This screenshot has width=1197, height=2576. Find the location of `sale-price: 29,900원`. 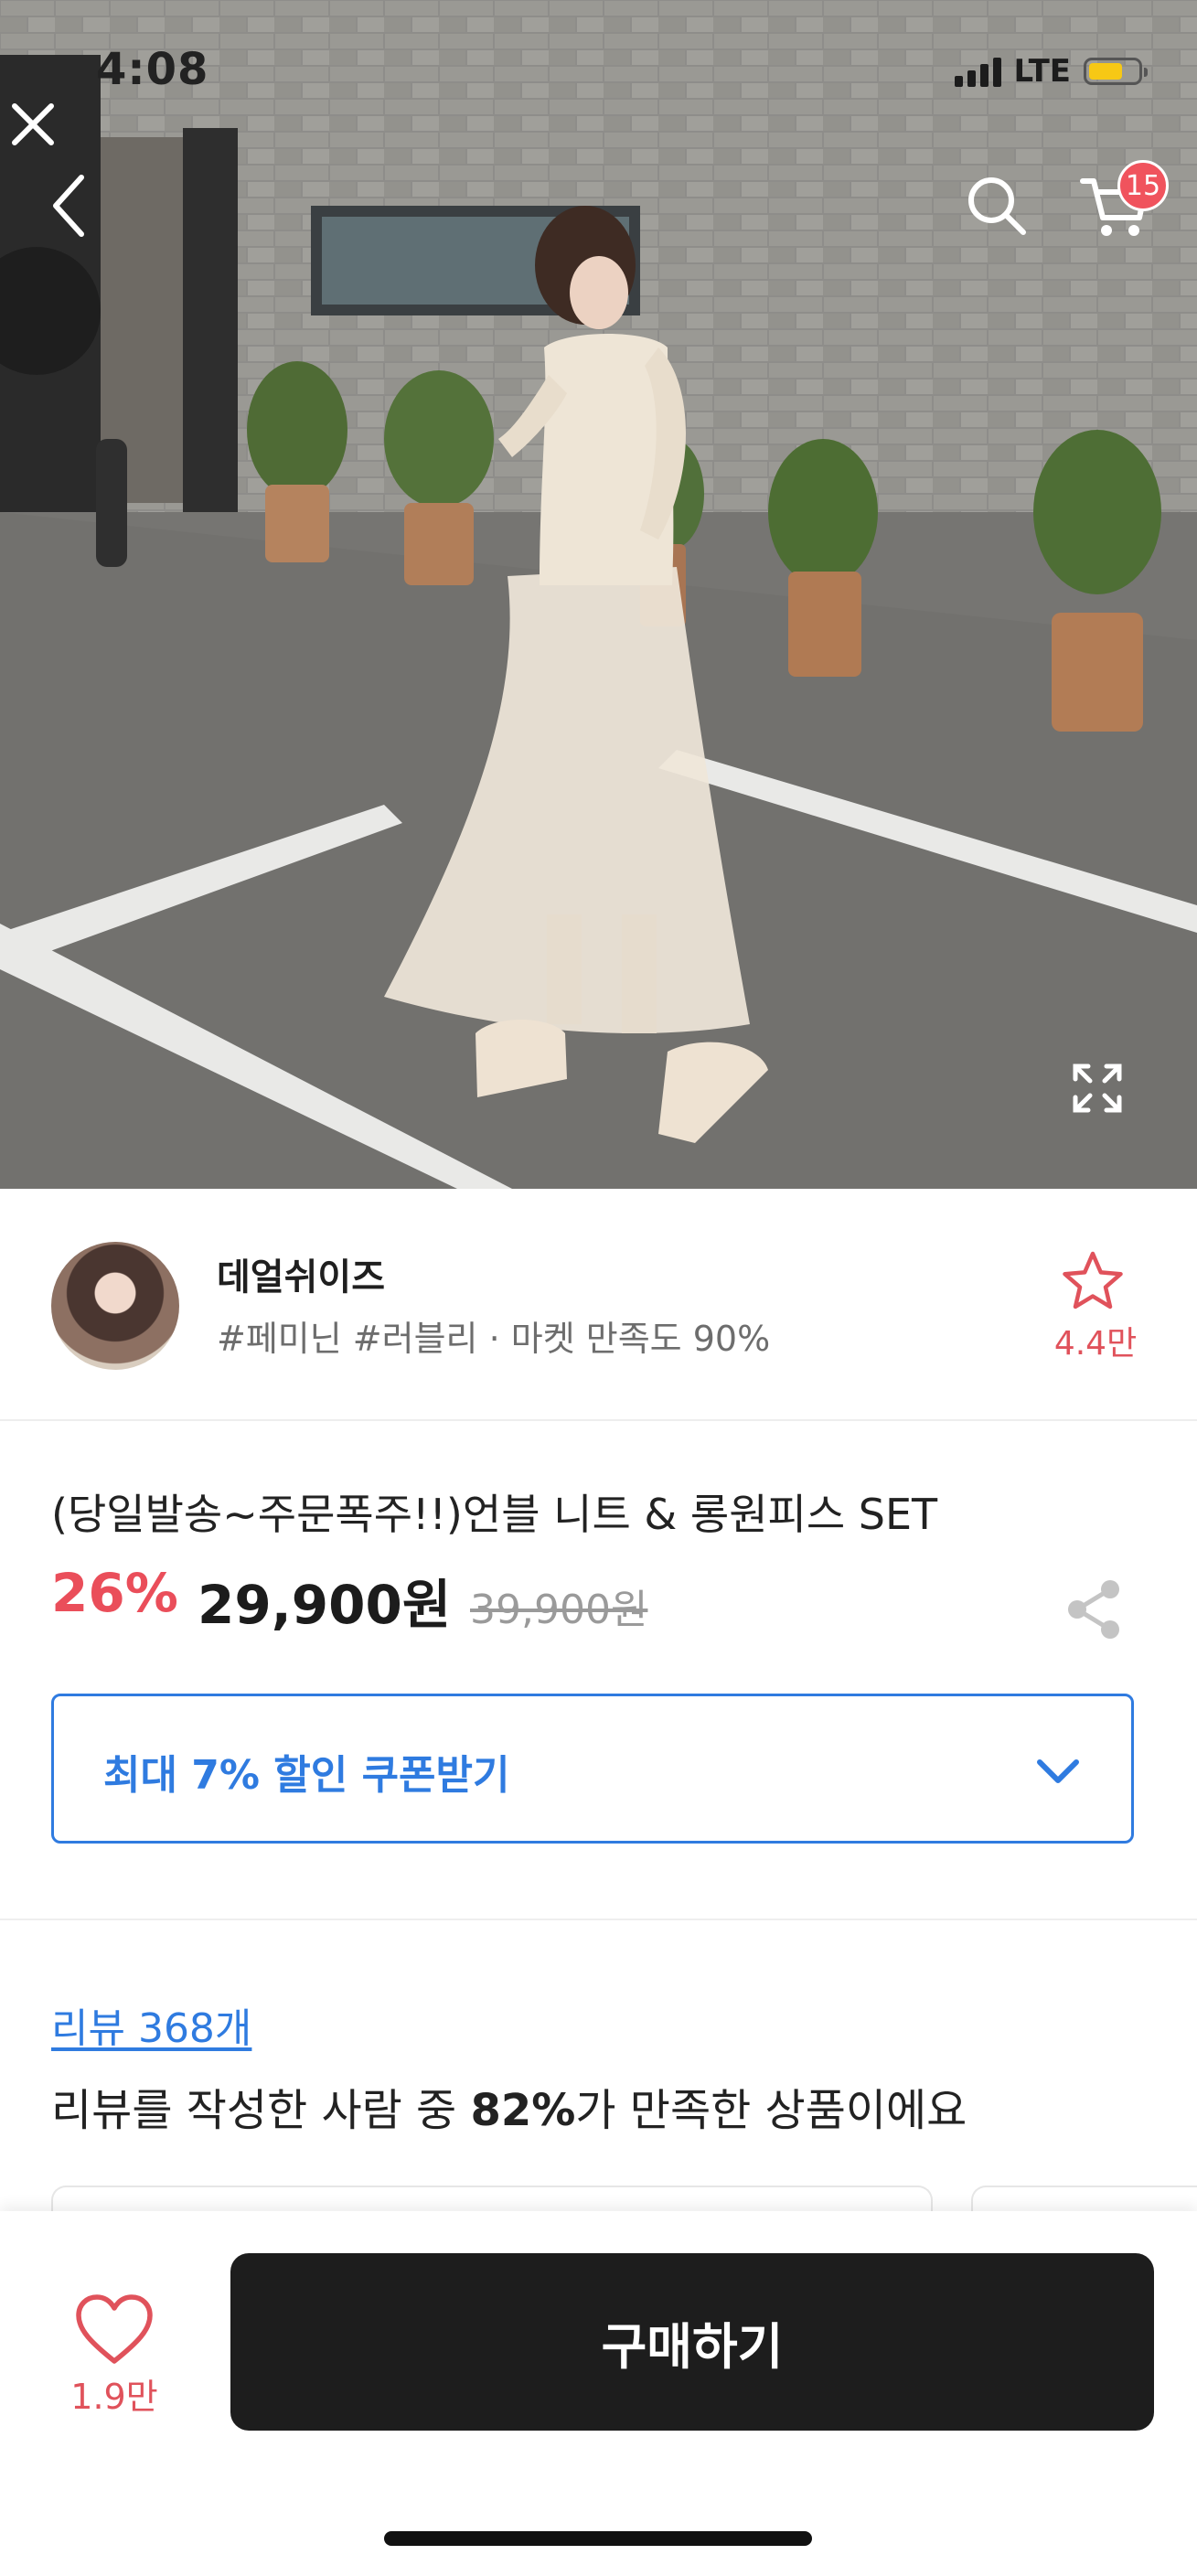

sale-price: 29,900원 is located at coordinates (325, 1605).